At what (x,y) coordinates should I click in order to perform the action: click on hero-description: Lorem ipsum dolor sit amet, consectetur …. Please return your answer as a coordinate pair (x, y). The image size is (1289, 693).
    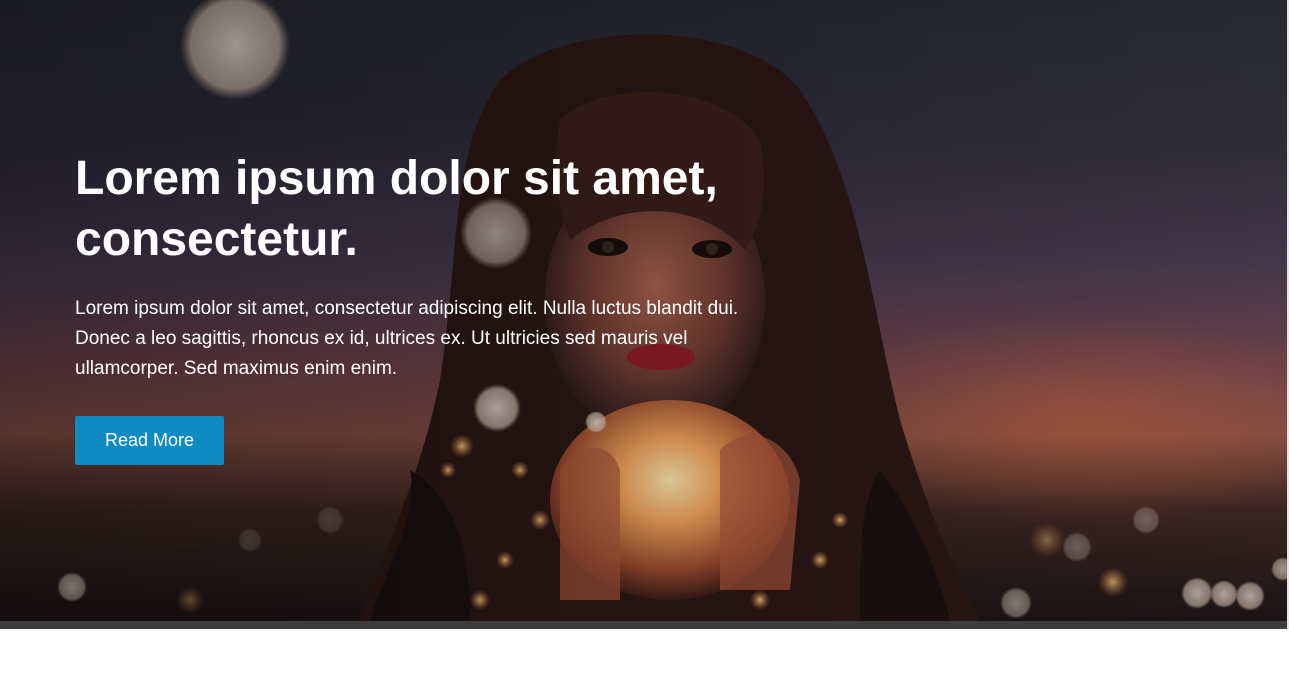
    Looking at the image, I should click on (407, 338).